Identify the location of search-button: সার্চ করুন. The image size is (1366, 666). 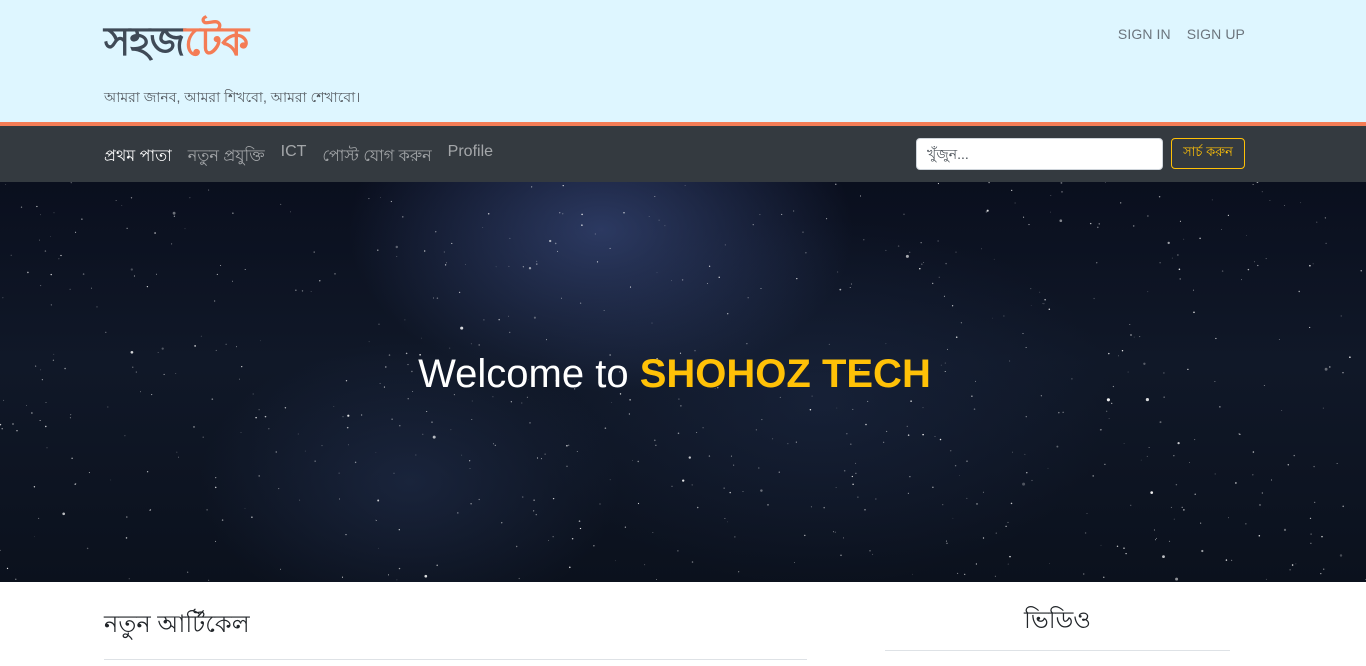
(1208, 153).